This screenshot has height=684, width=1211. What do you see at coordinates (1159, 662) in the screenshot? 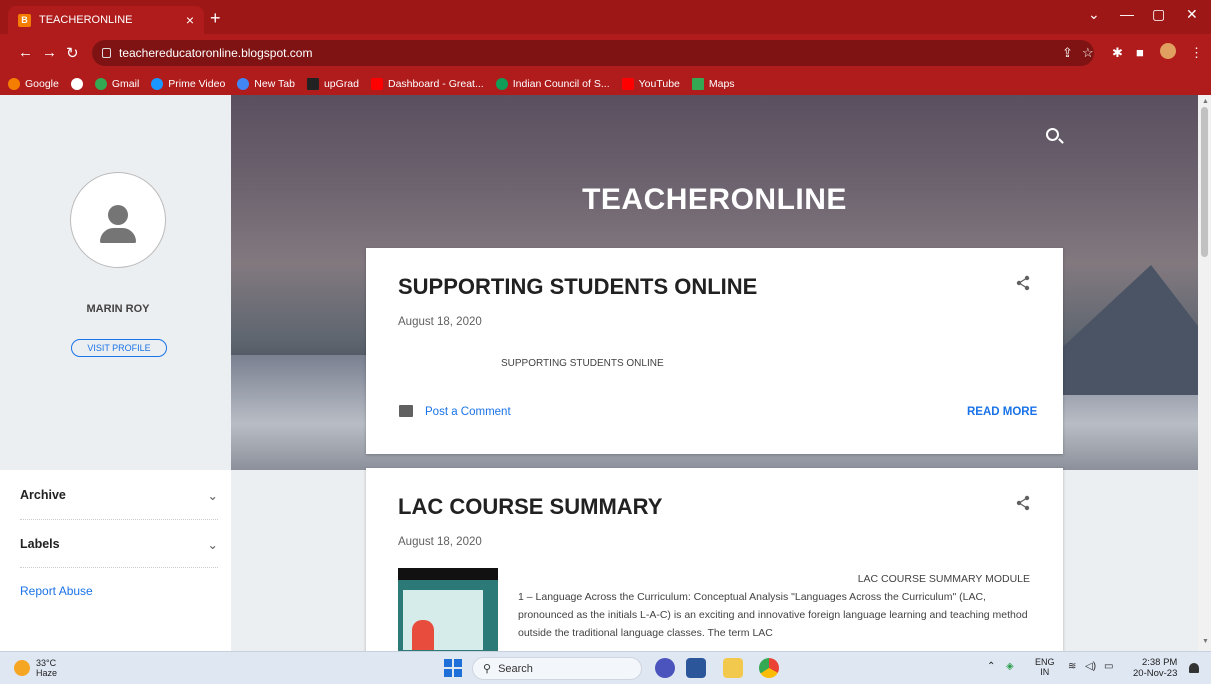
I see `clock-time: 2:38 PM` at bounding box center [1159, 662].